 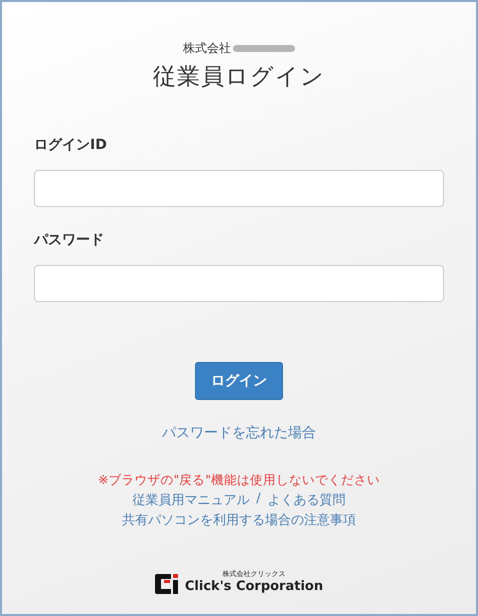 What do you see at coordinates (239, 77) in the screenshot?
I see `page-title: 従業員ログイン` at bounding box center [239, 77].